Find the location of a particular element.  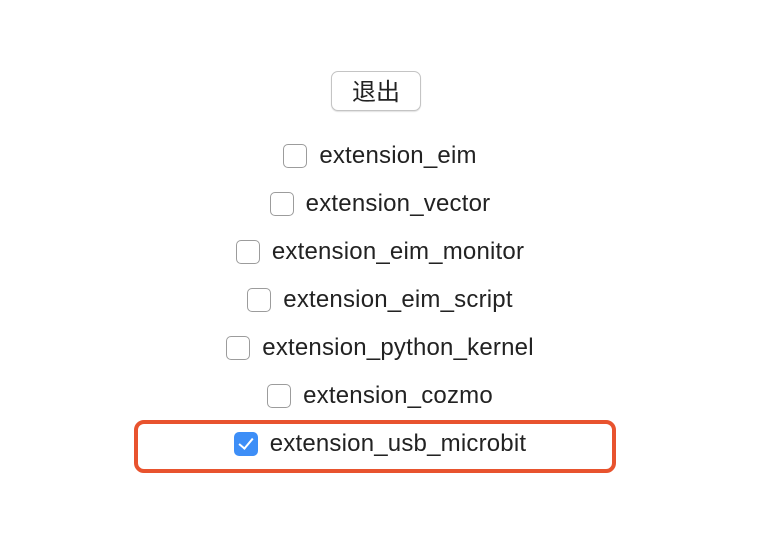

extension-row: extension_eim_monitor is located at coordinates (380, 252).